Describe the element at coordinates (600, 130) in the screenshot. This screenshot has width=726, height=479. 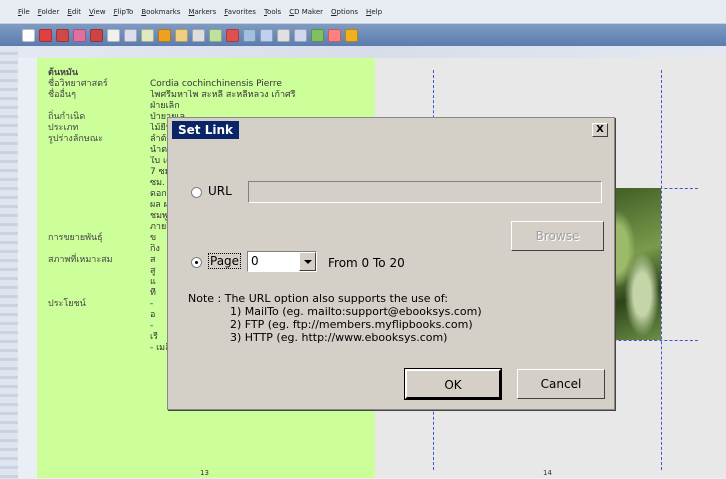
I see `close-button: X` at that location.